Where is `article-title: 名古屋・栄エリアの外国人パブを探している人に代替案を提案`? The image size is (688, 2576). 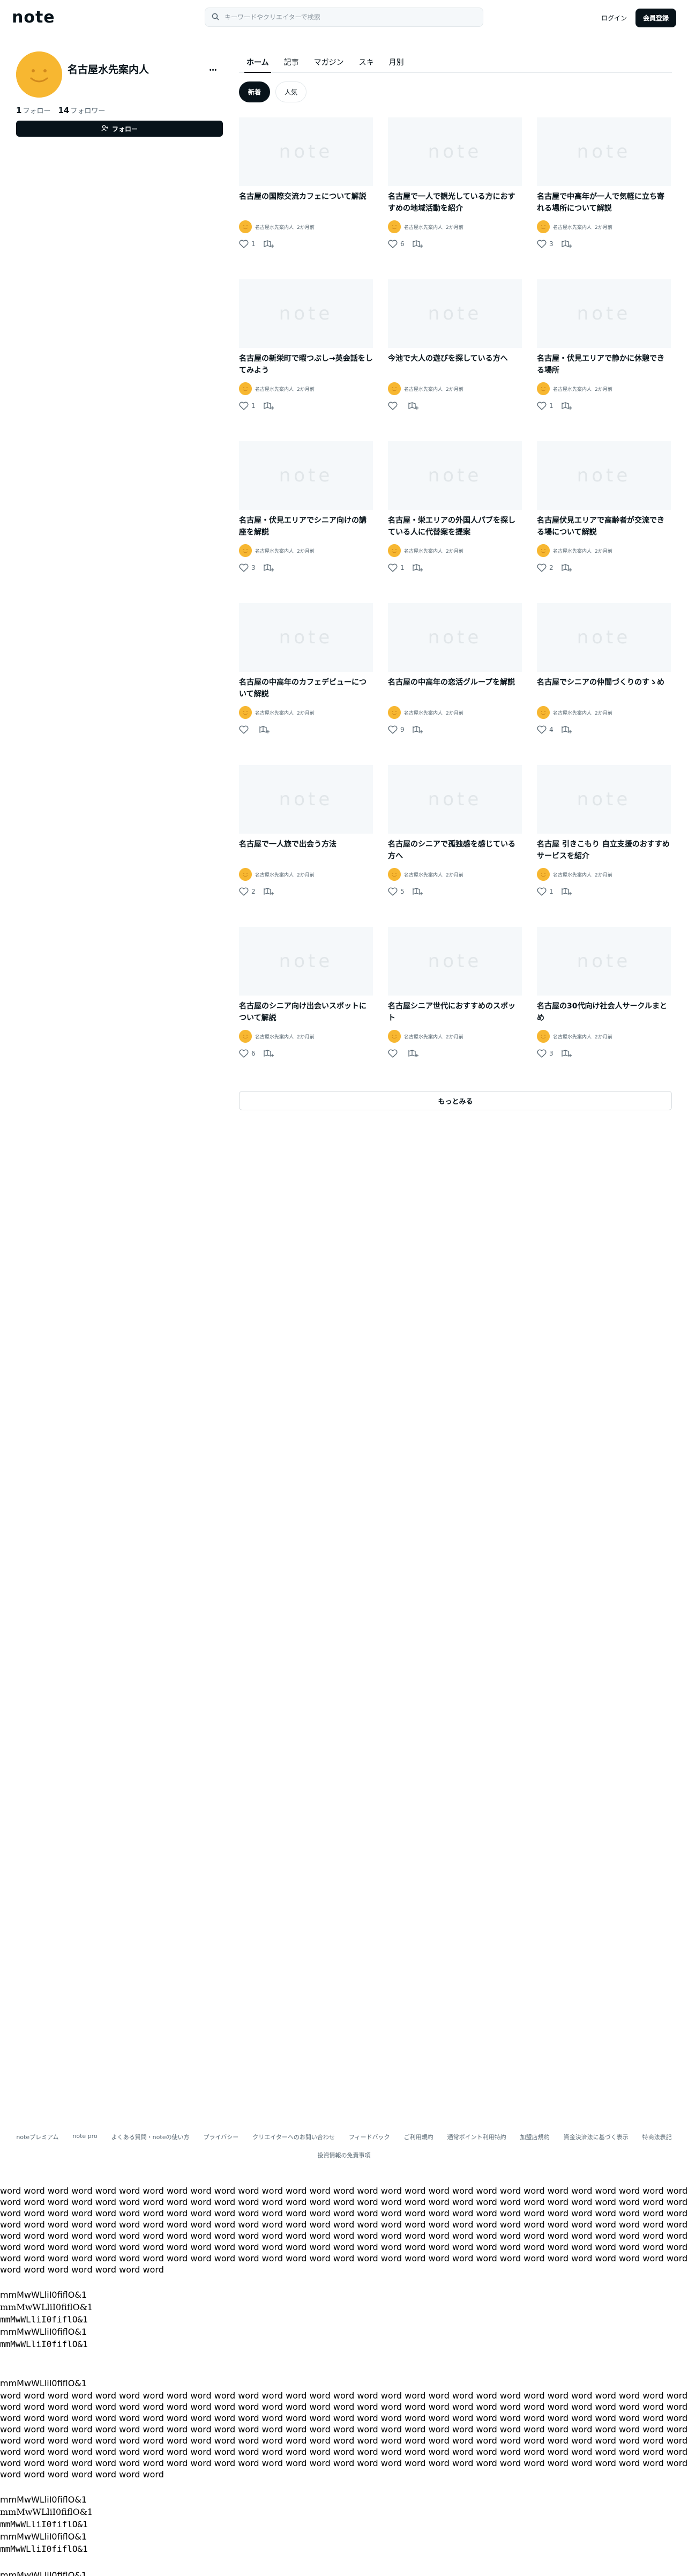
article-title: 名古屋・栄エリアの外国人パブを探している人に代替案を提案 is located at coordinates (455, 527).